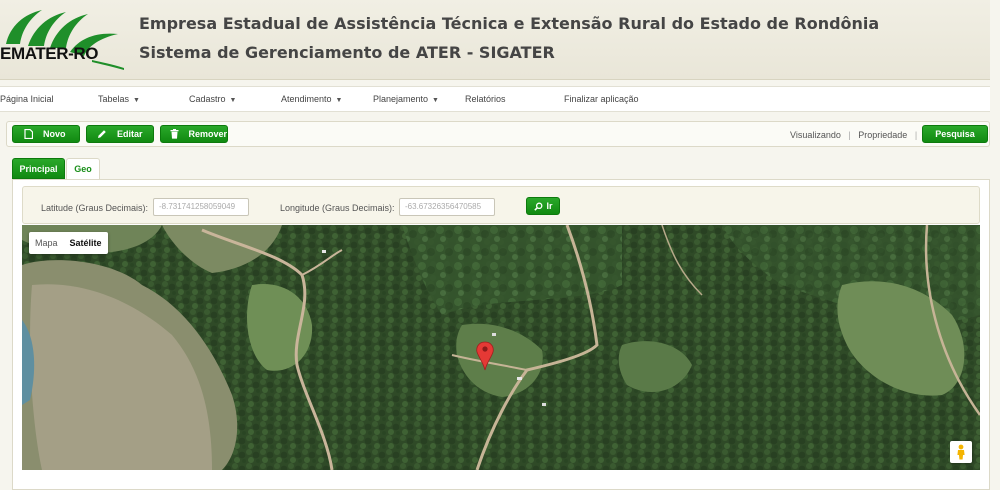 The image size is (1000, 490). I want to click on nav-item-label: Atendimento, so click(306, 99).